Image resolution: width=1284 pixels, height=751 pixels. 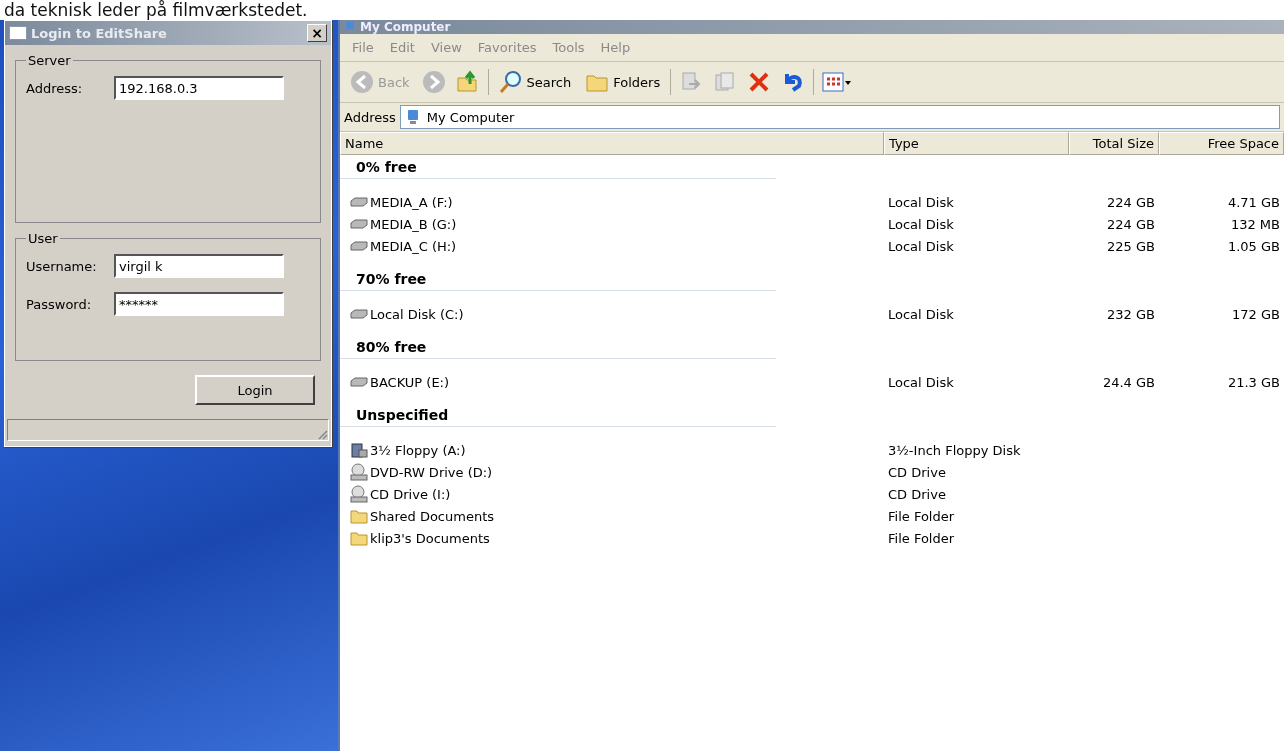 I want to click on group-header: 80% free, so click(x=558, y=347).